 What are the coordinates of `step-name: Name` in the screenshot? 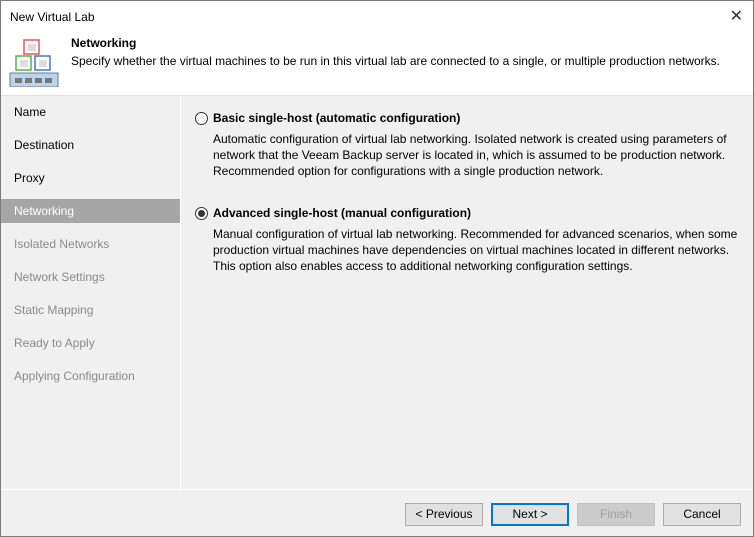 It's located at (90, 112).